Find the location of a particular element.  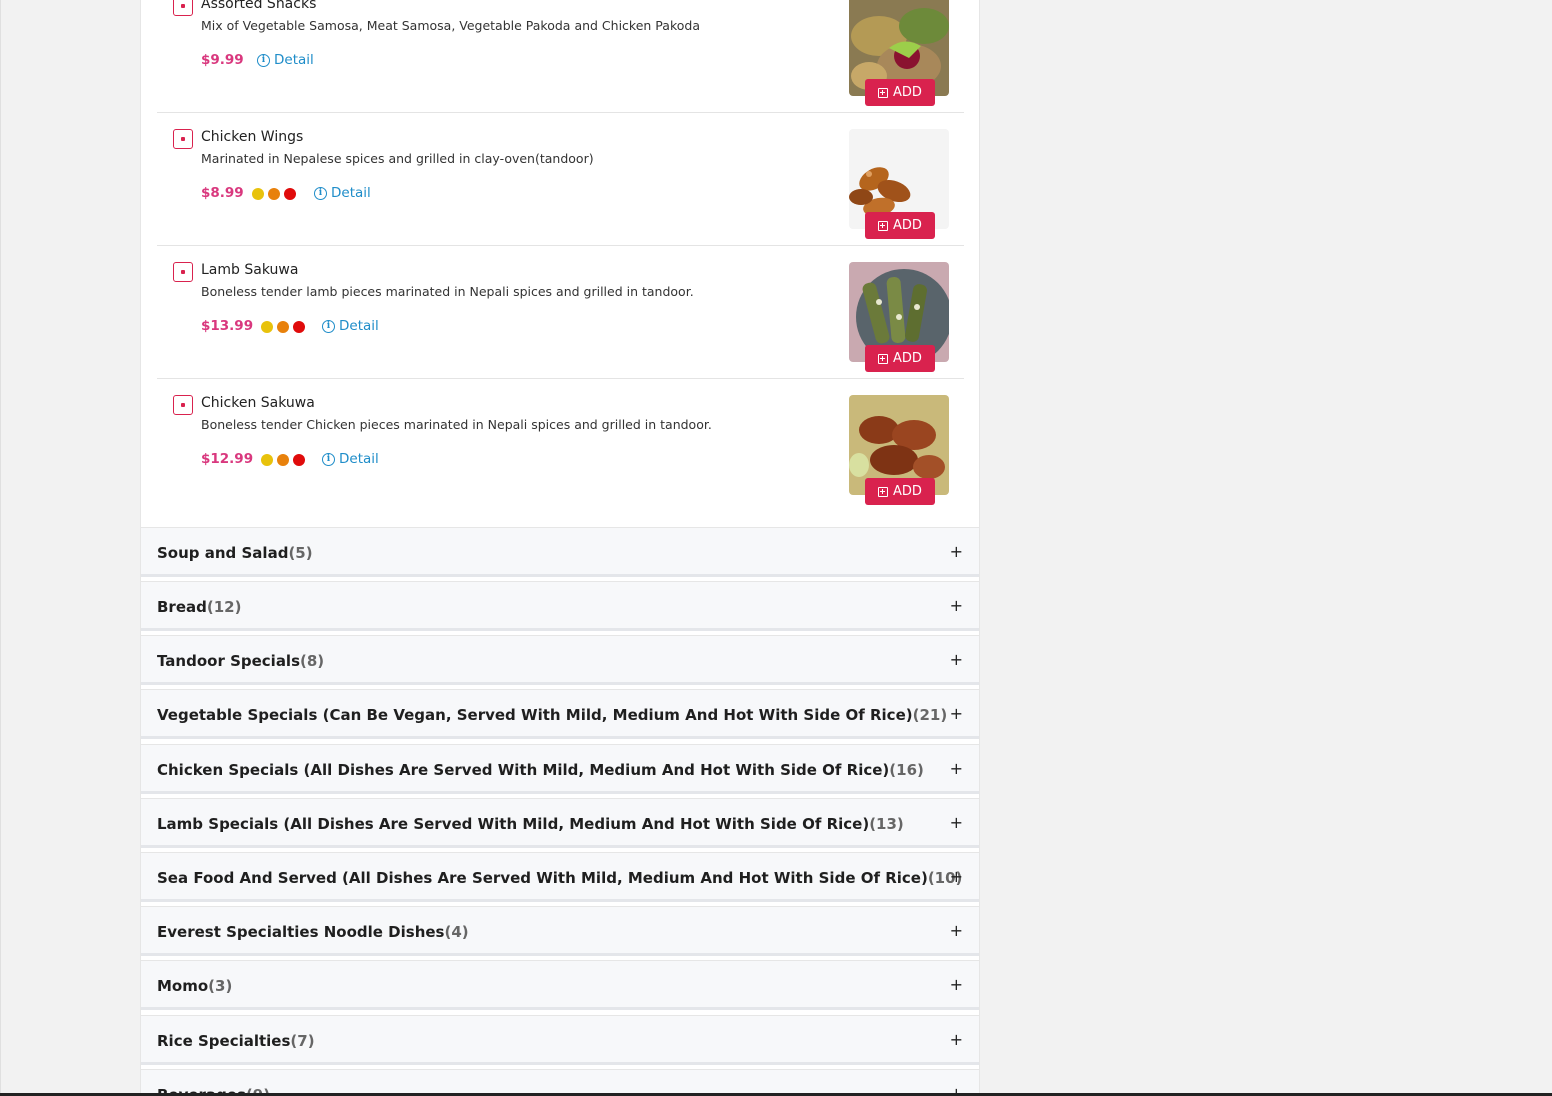

category-title: Everest Specialties Noodle Dishes(4) is located at coordinates (313, 932).